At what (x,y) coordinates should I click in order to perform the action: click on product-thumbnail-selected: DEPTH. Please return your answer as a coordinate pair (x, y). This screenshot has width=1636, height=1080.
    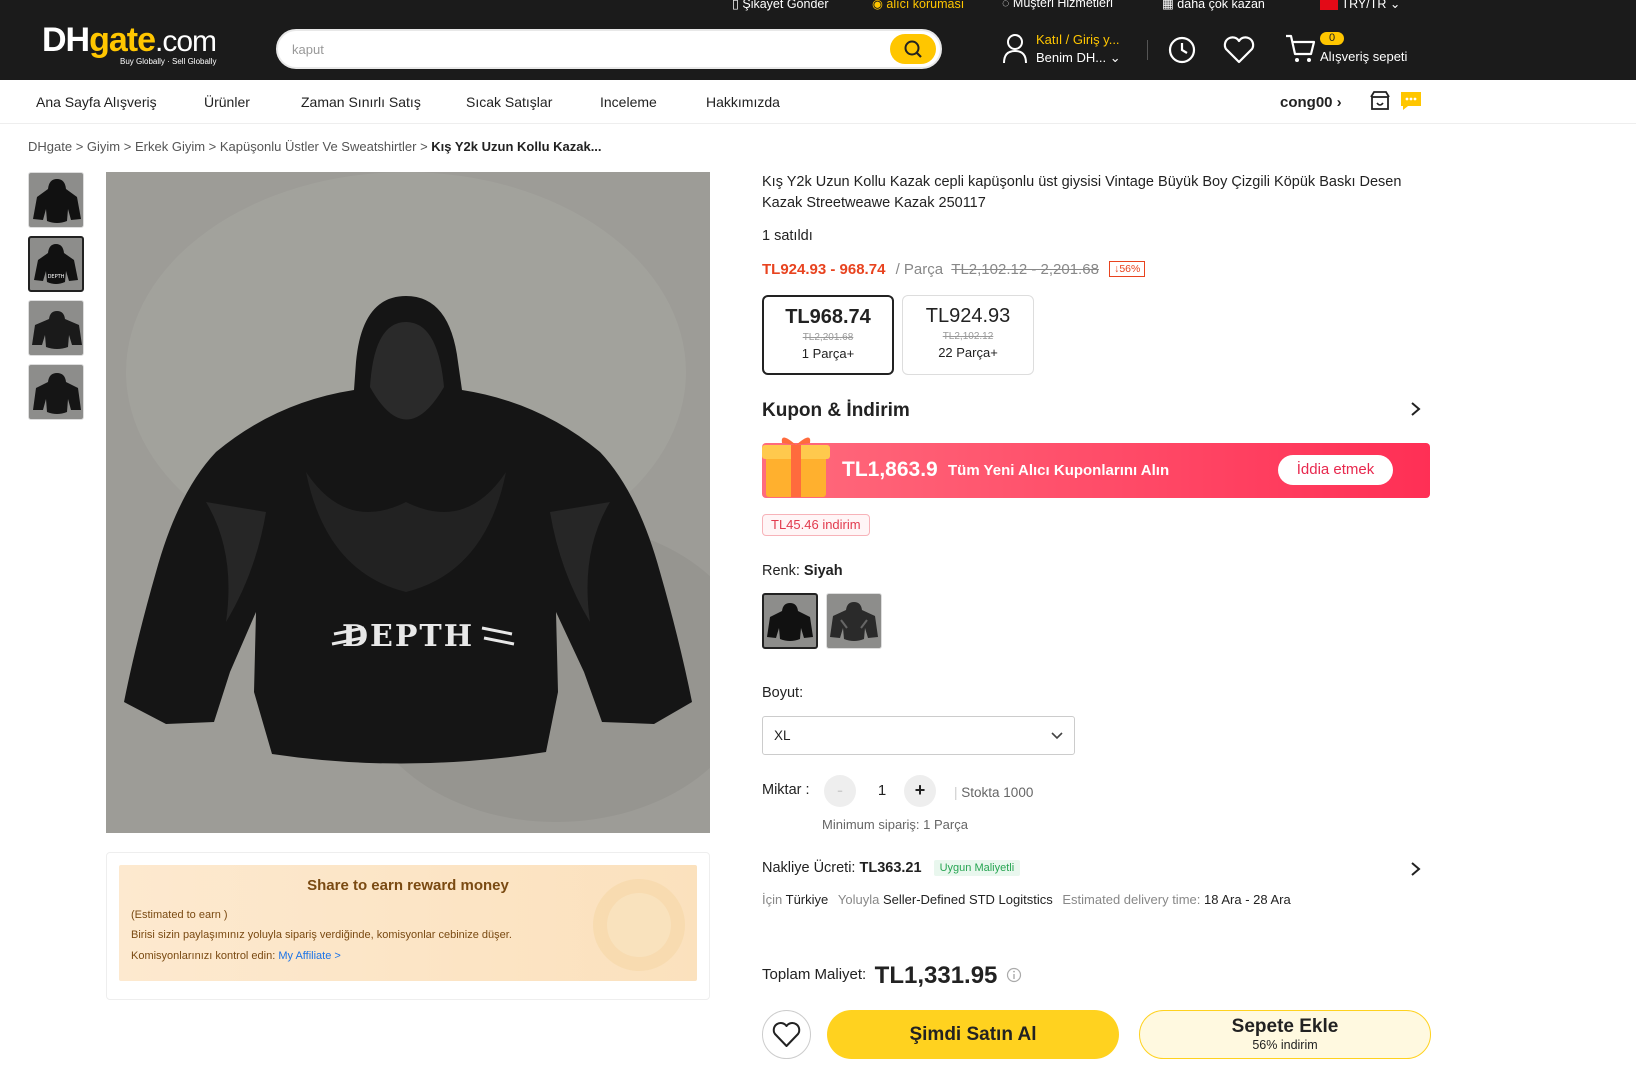
    Looking at the image, I should click on (56, 264).